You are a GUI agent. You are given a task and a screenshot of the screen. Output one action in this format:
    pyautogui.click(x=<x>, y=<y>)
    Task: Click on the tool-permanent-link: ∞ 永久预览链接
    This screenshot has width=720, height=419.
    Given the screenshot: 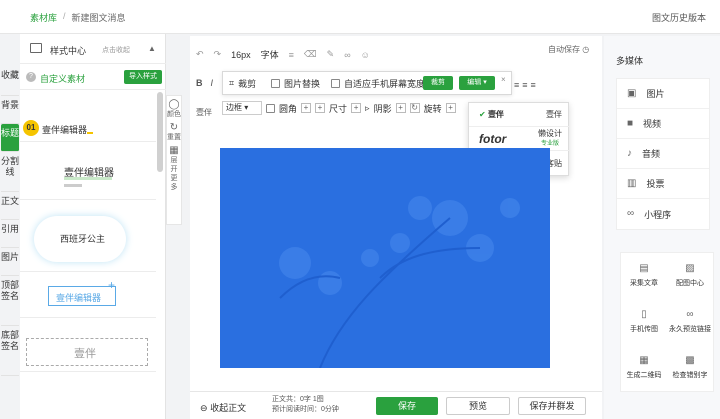 What is the action you would take?
    pyautogui.click(x=690, y=322)
    